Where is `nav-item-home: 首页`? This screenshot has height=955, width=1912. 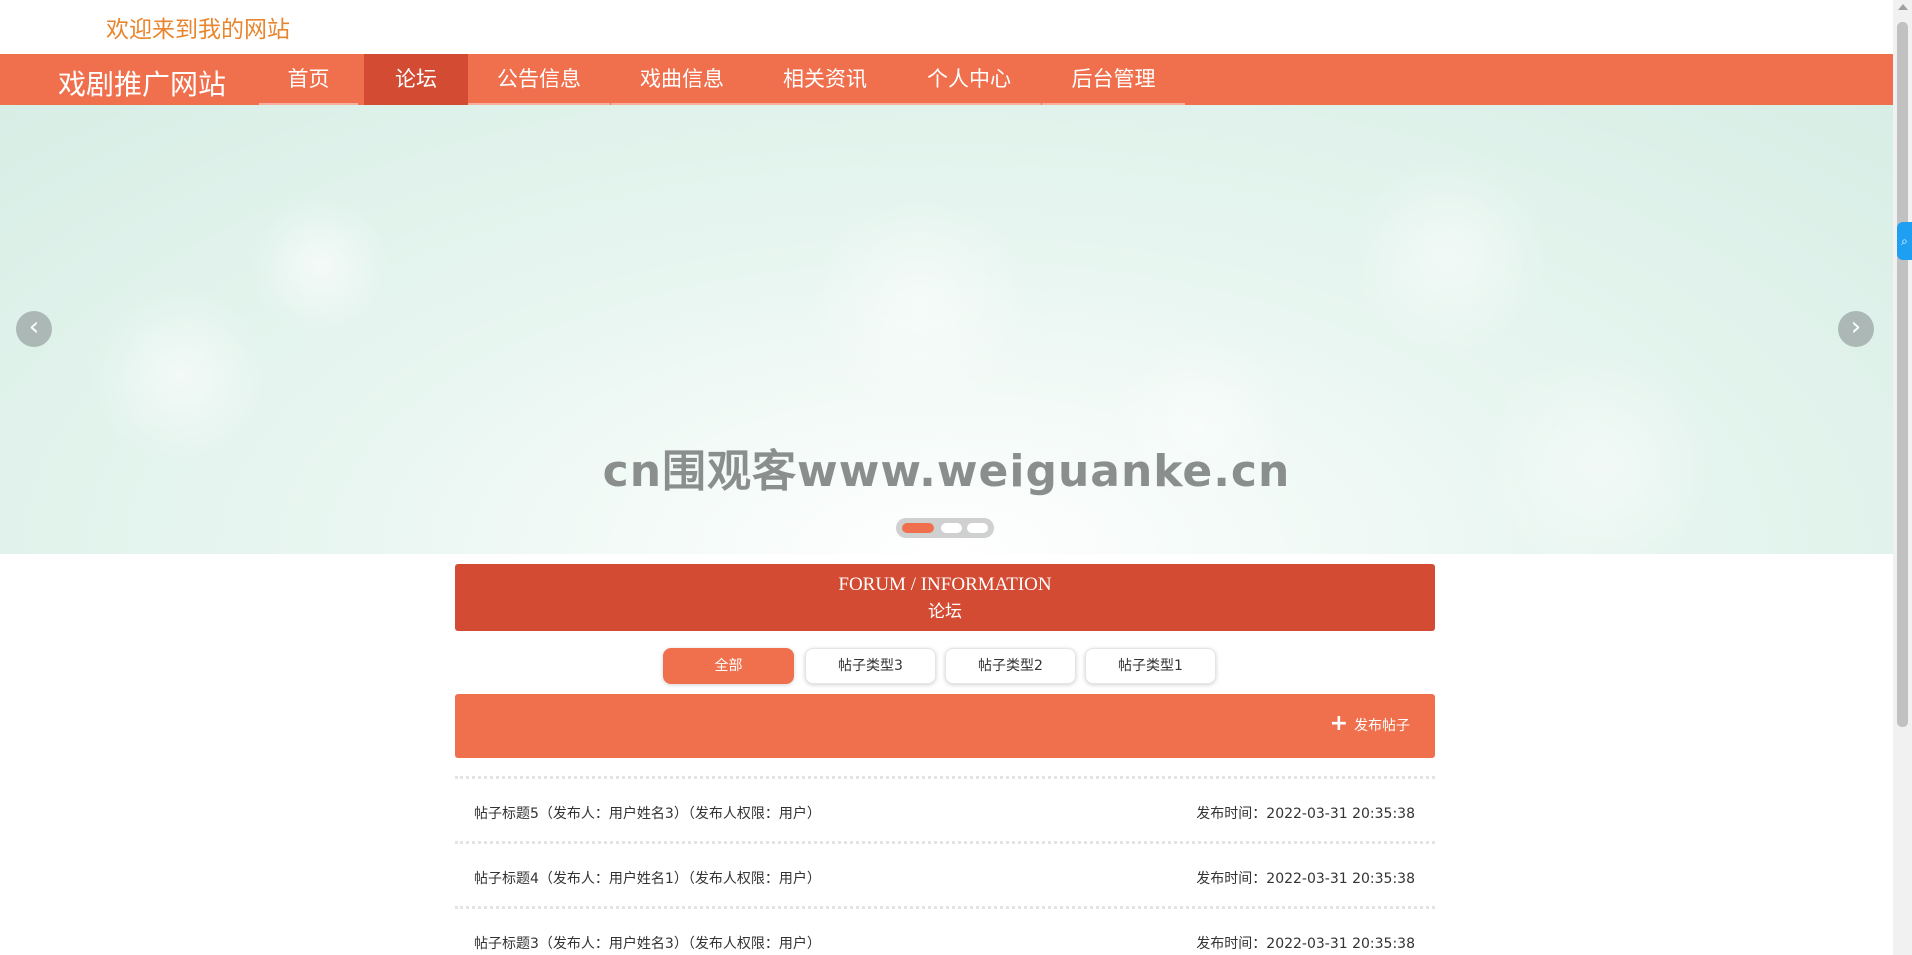 nav-item-home: 首页 is located at coordinates (308, 79).